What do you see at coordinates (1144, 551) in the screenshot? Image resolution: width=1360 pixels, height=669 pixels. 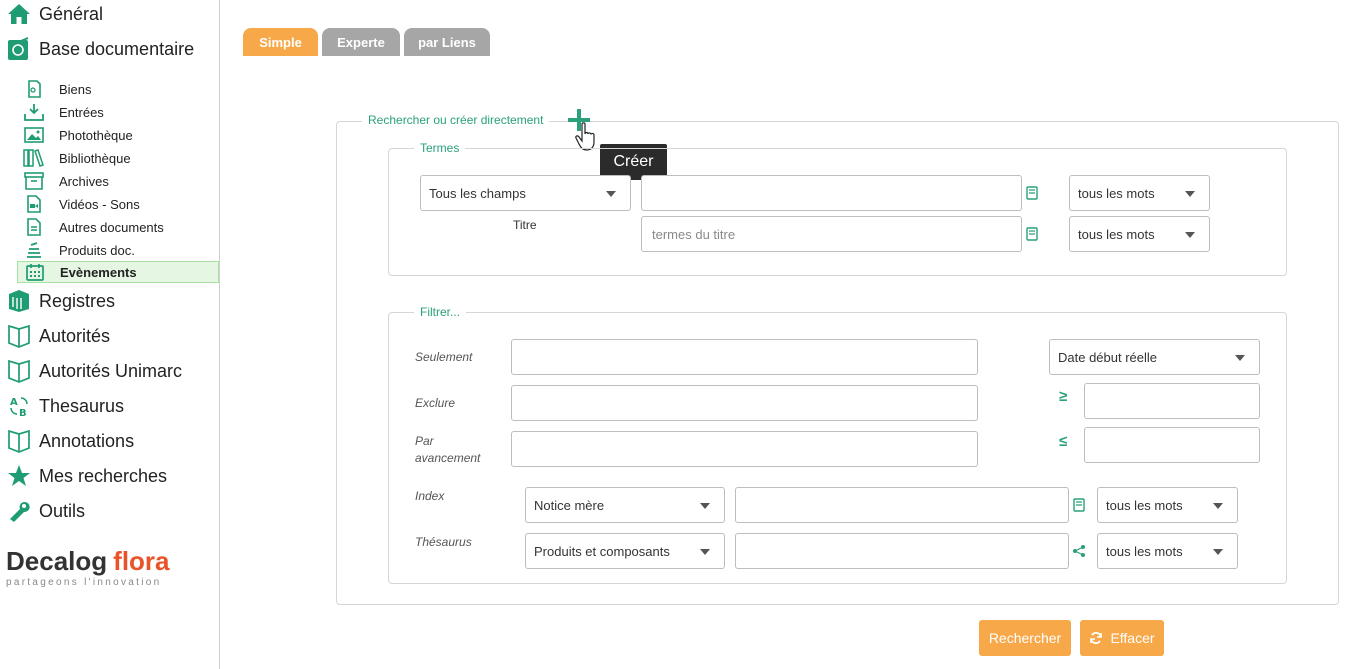 I see `thesaurus-mode-value: tous les mots` at bounding box center [1144, 551].